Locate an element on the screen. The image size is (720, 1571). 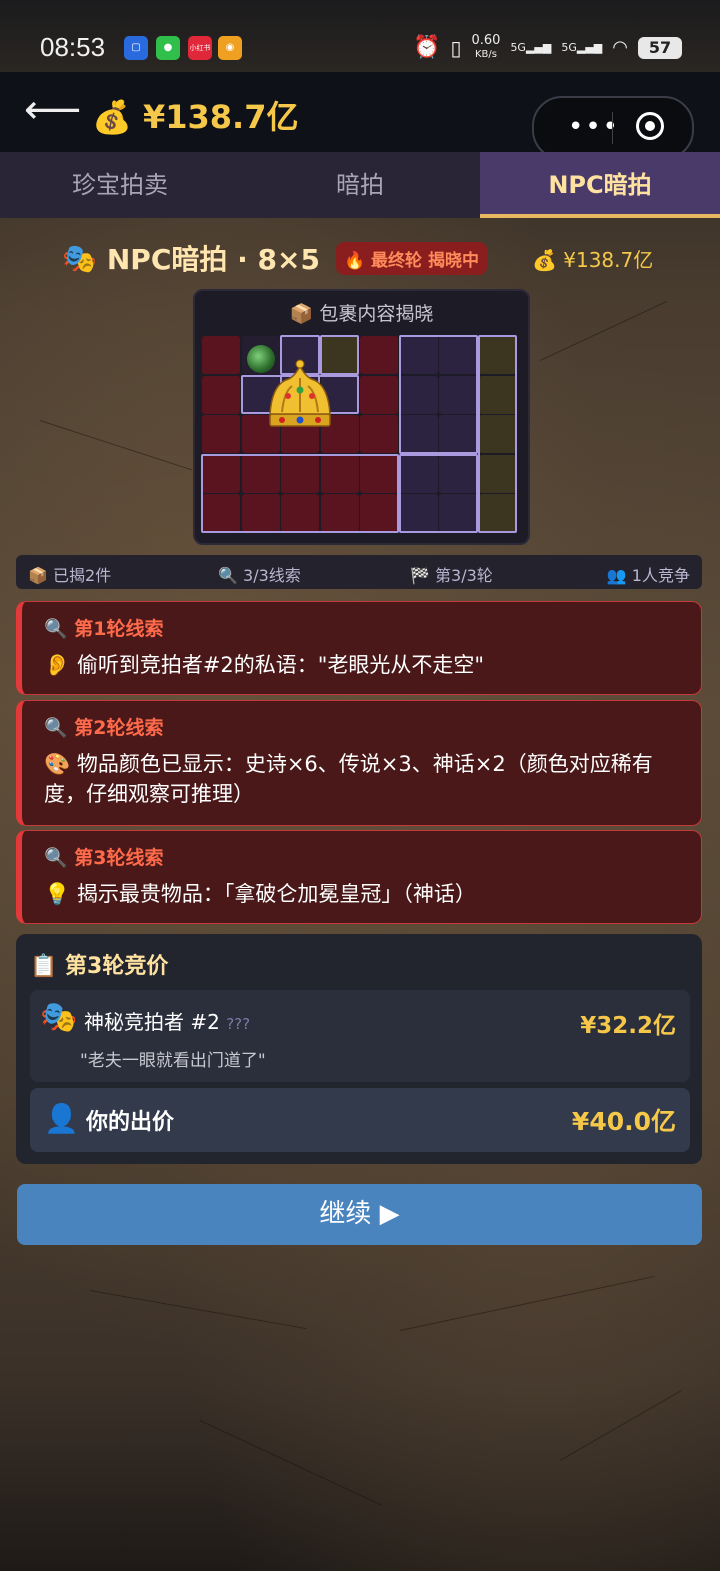
back-arrow-icon: ⟵ is located at coordinates (52, 110).